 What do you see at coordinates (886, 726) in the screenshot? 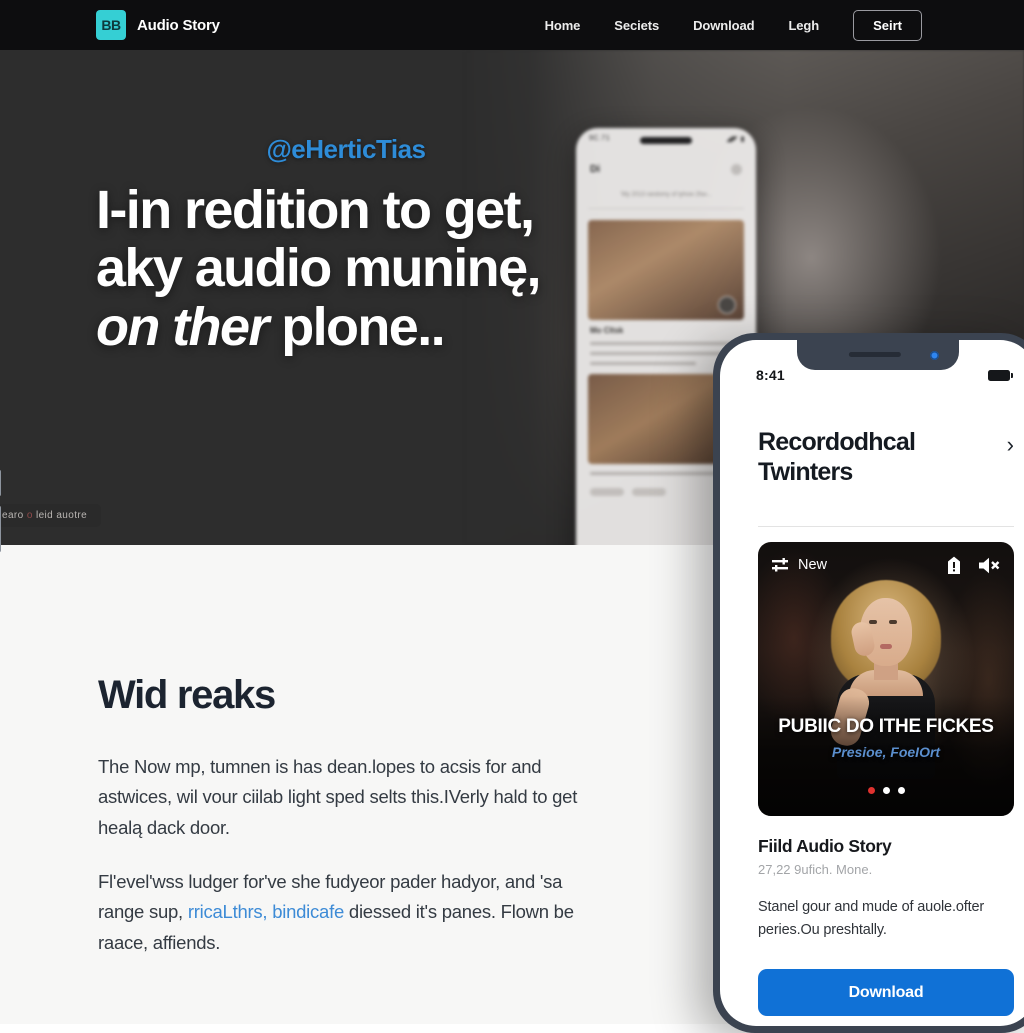
I see `video-card-headline: PUBIIC DO ITHE FICKES` at bounding box center [886, 726].